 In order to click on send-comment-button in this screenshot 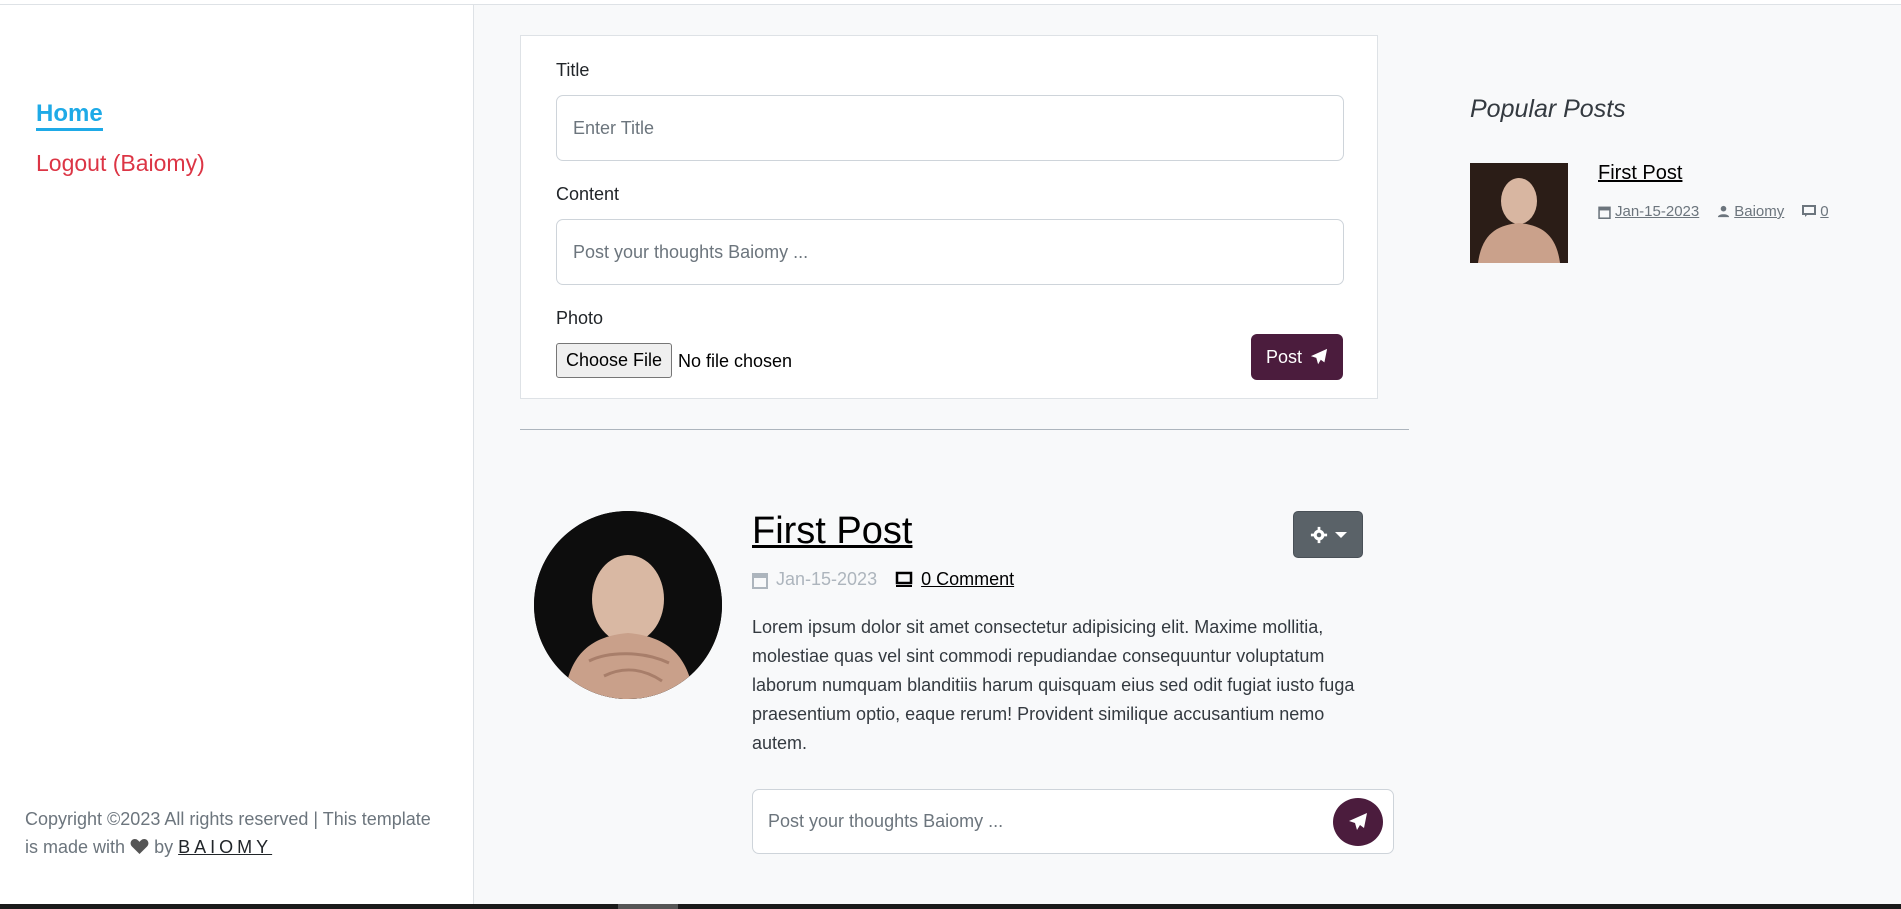, I will do `click(1358, 822)`.